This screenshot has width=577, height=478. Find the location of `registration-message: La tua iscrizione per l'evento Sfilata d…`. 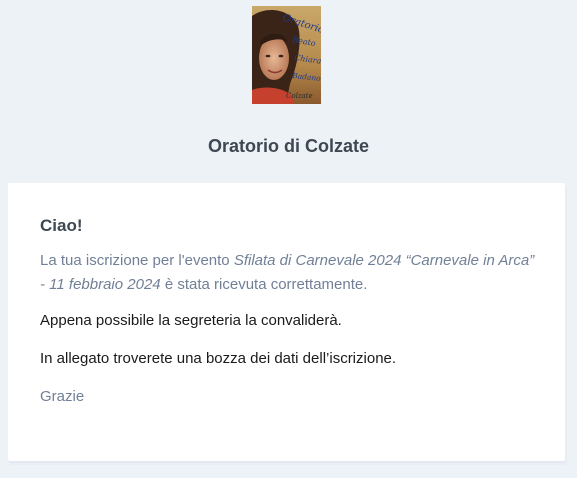

registration-message: La tua iscrizione per l'evento Sfilata d… is located at coordinates (287, 273).